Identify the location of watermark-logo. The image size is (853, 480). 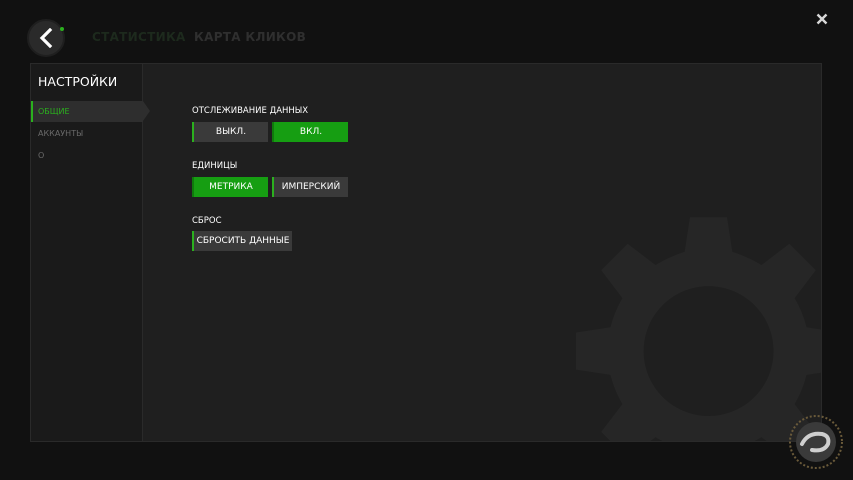
(816, 442).